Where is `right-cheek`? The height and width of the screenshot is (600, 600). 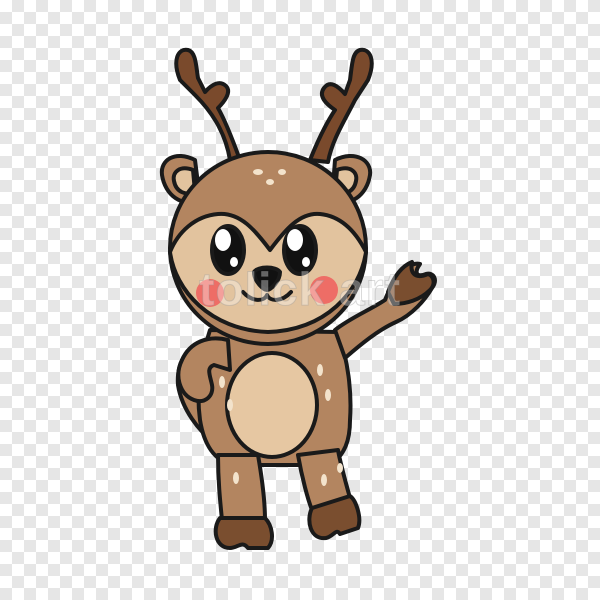 right-cheek is located at coordinates (324, 290).